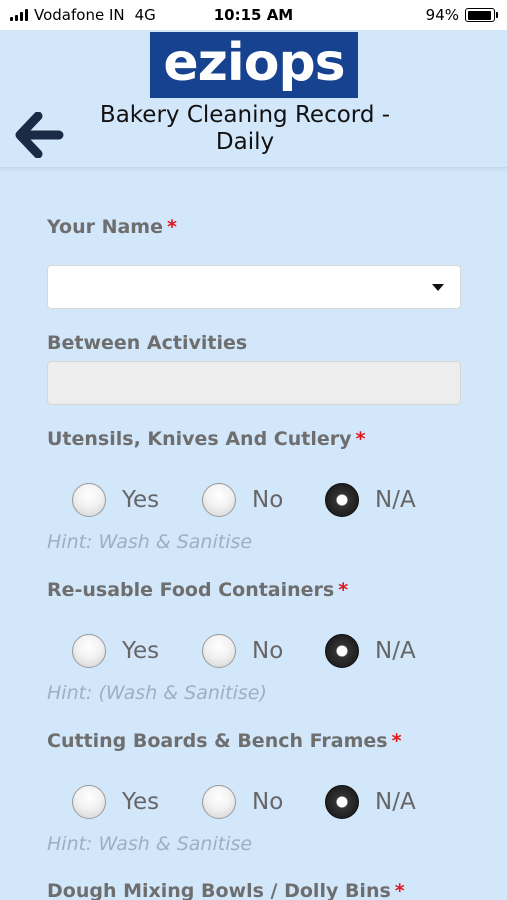 The image size is (507, 900). I want to click on battery-fill, so click(479, 15).